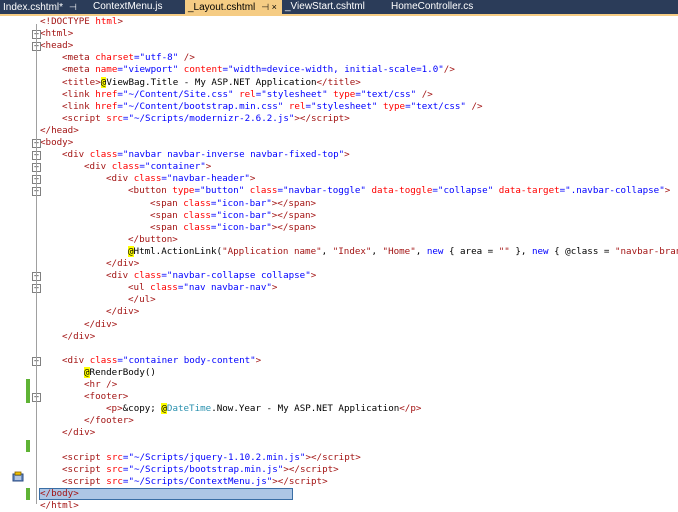 The image size is (678, 512). I want to click on code-line: <div class="navbar-header">, so click(180, 179).